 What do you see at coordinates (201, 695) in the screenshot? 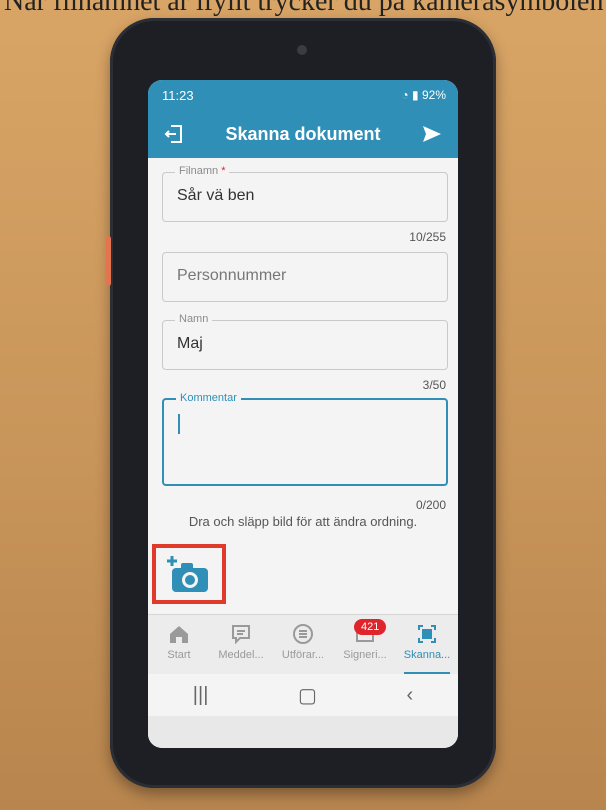
I see `recent-apps-icon: |||` at bounding box center [201, 695].